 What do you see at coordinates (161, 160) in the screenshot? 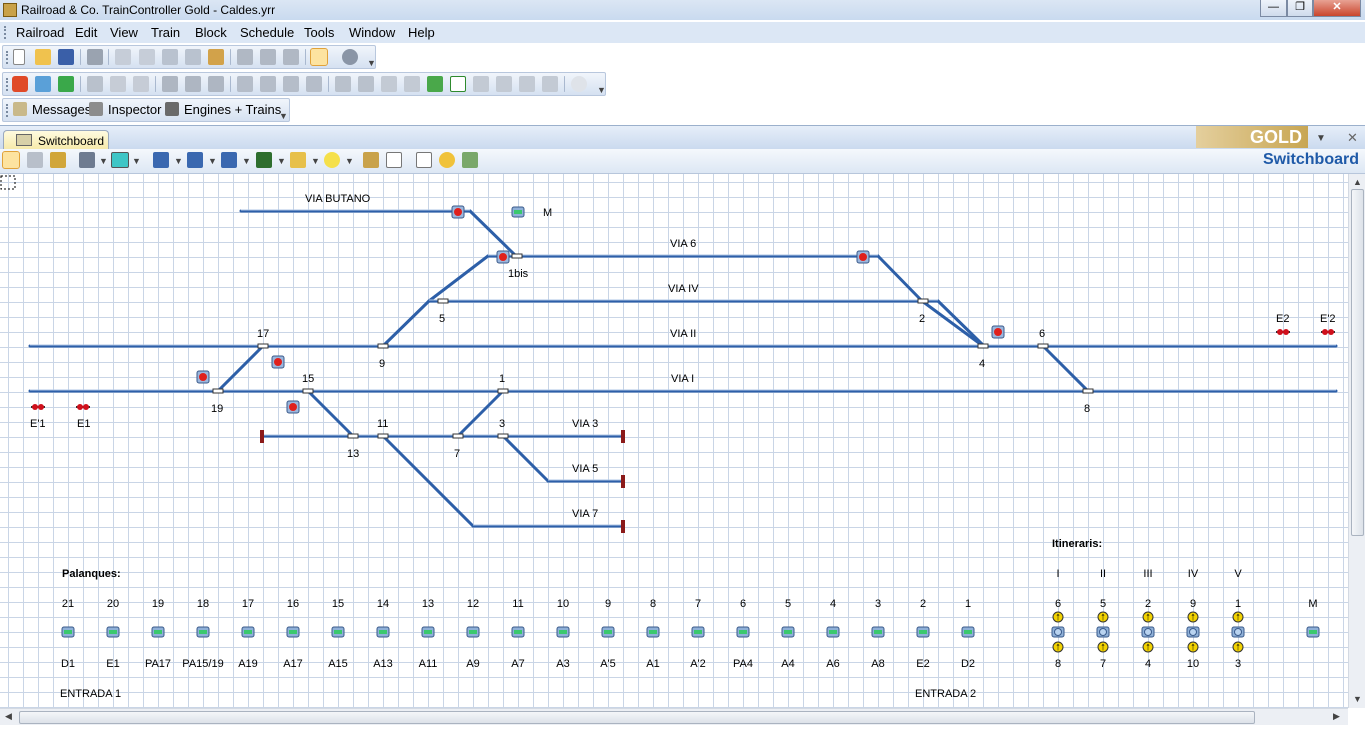
I see `track-tool-icon` at bounding box center [161, 160].